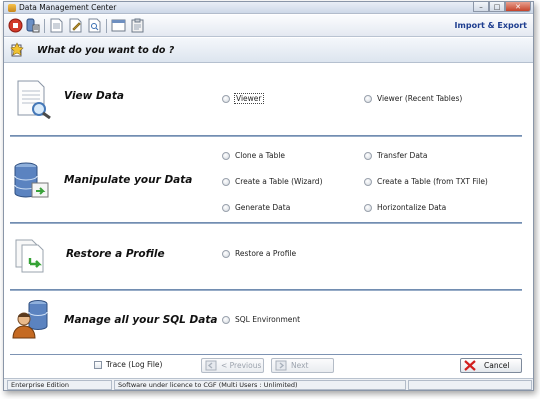  I want to click on cancel-button: Cancel, so click(491, 365).